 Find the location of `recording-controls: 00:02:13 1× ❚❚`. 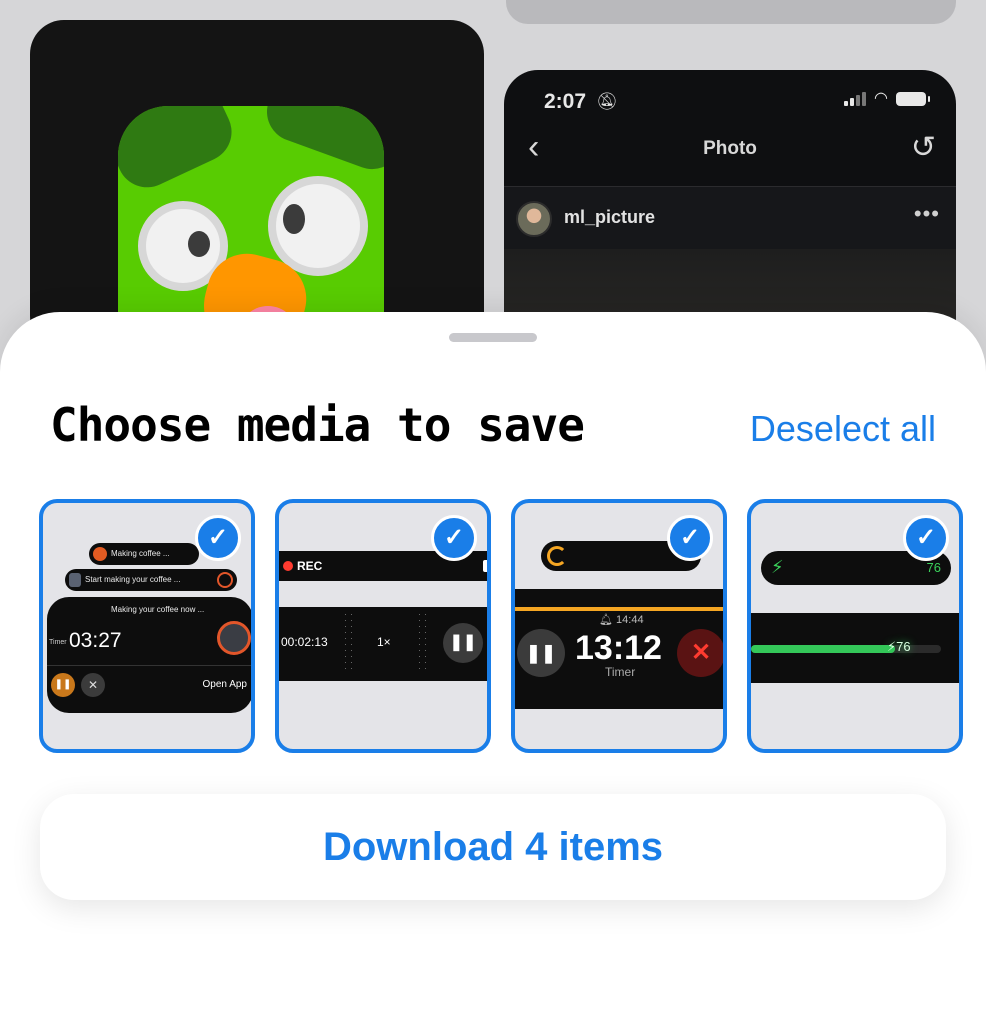

recording-controls: 00:02:13 1× ❚❚ is located at coordinates (383, 644).